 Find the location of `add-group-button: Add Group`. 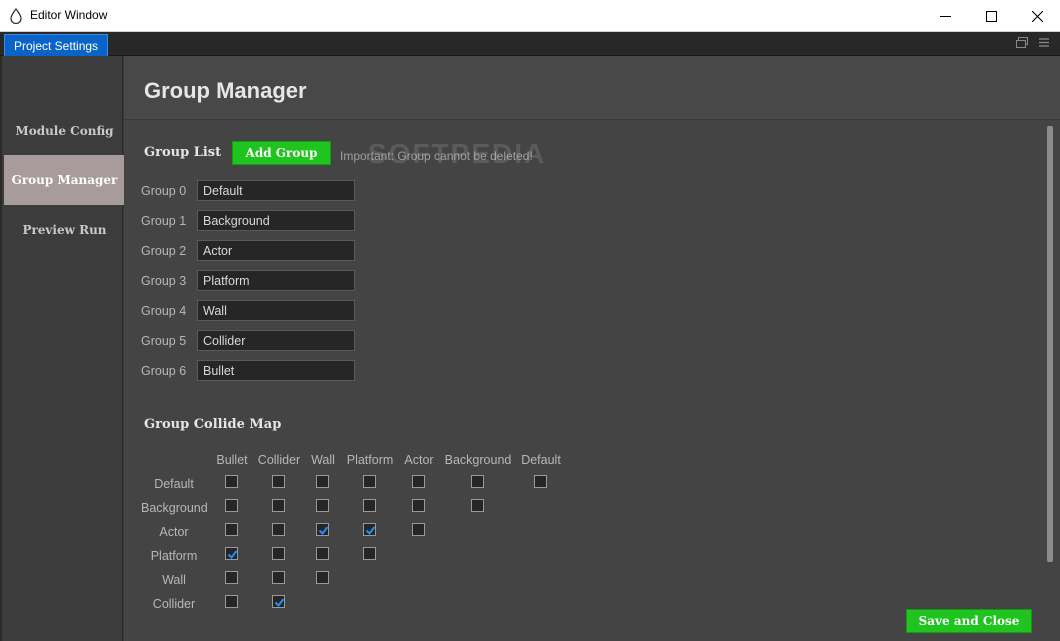

add-group-button: Add Group is located at coordinates (281, 153).